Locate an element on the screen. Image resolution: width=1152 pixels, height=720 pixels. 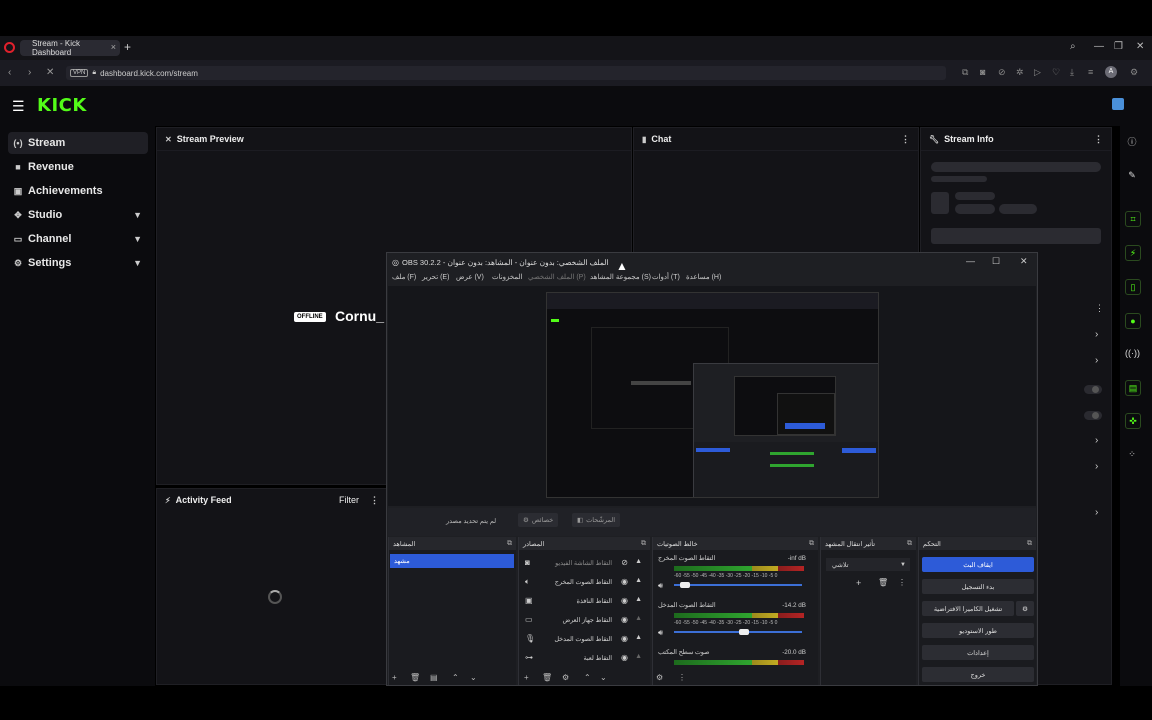
menu-tools: أدوات (T) is located at coordinates (666, 277).